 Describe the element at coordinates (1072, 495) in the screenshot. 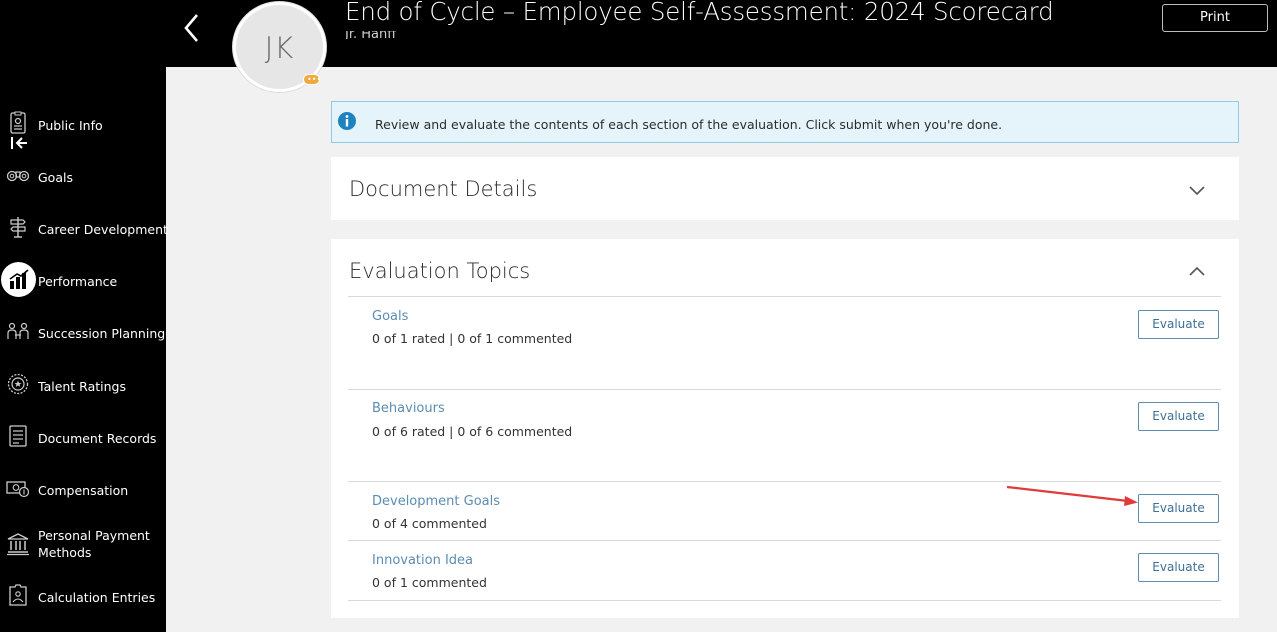

I see `annotation-arrow-icon` at that location.